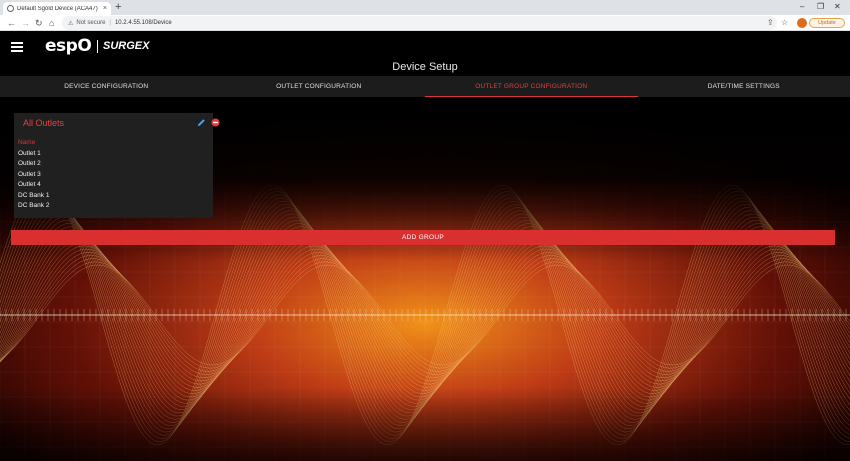 Image resolution: width=850 pixels, height=461 pixels. Describe the element at coordinates (68, 46) in the screenshot. I see `esp-logo: espO` at that location.